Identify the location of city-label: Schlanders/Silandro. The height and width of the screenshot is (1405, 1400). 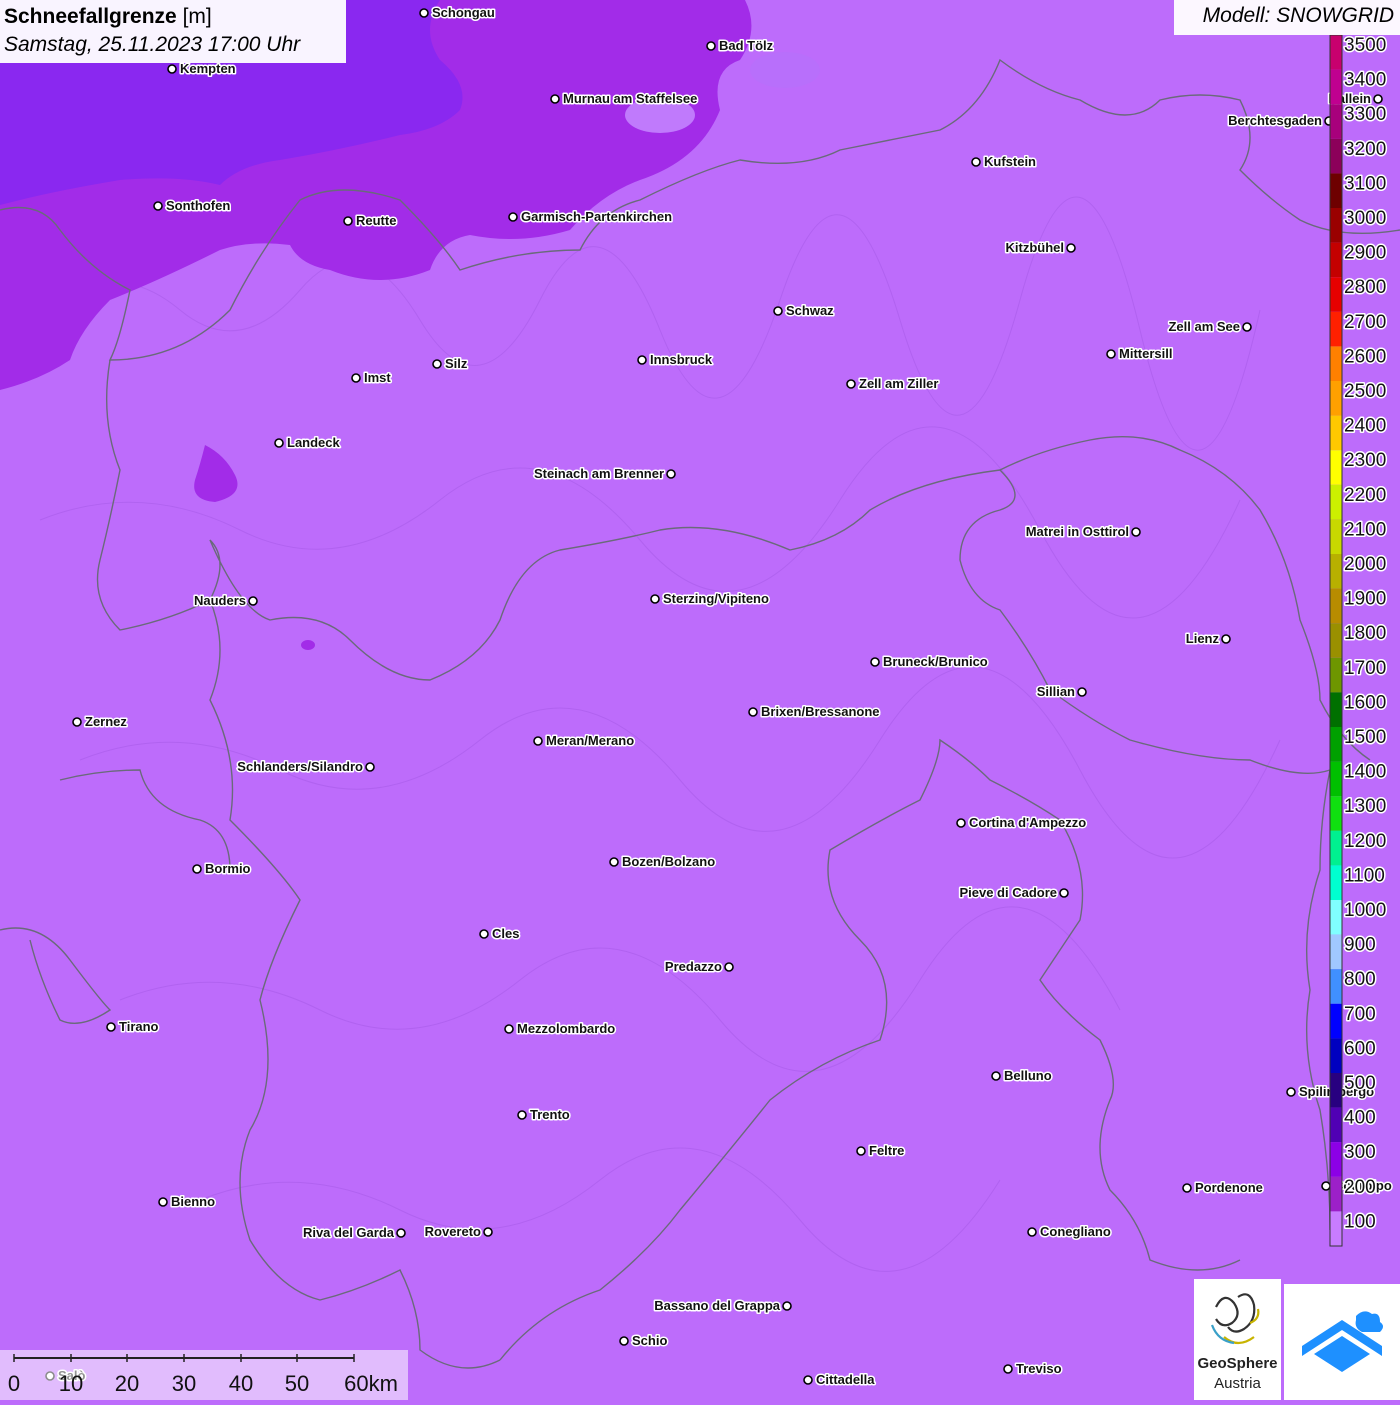
(300, 766).